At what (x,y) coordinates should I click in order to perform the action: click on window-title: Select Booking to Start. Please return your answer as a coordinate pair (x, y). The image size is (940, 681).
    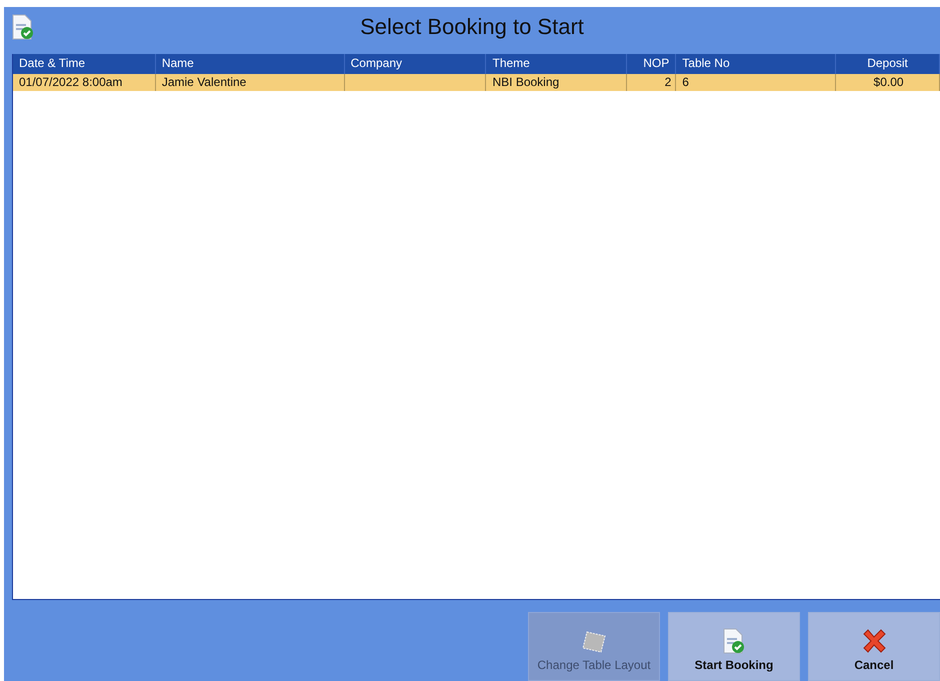
    Looking at the image, I should click on (472, 27).